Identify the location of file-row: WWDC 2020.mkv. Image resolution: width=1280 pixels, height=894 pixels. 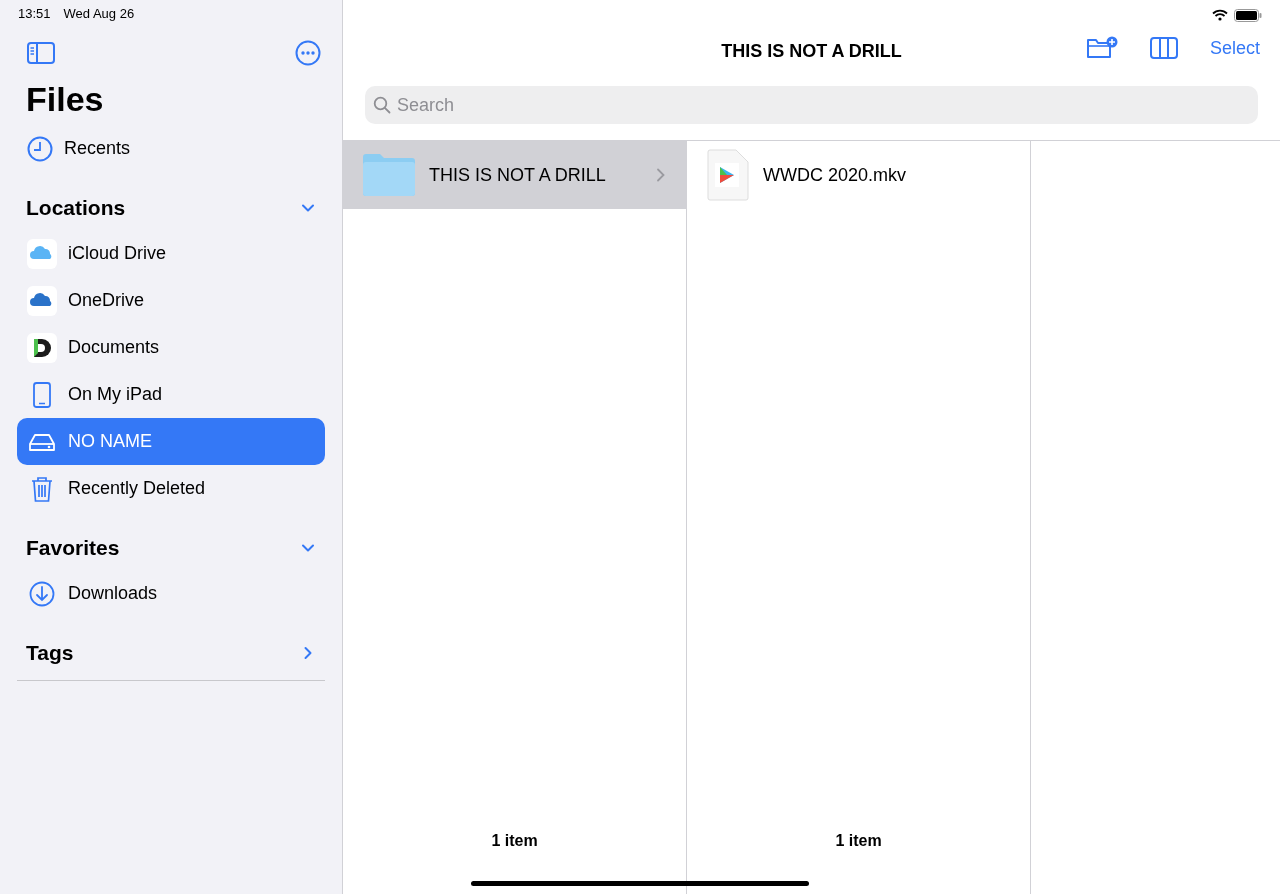
(858, 175).